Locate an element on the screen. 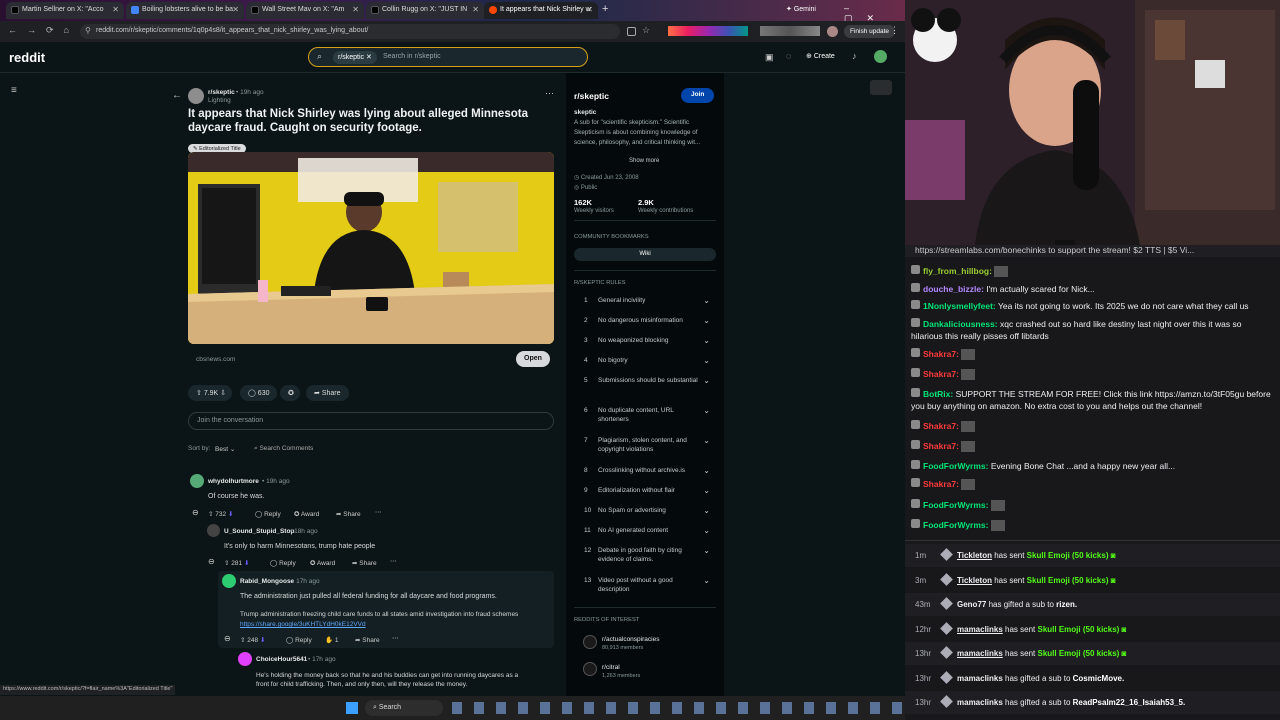  new-tab-button: + is located at coordinates (605, 9).